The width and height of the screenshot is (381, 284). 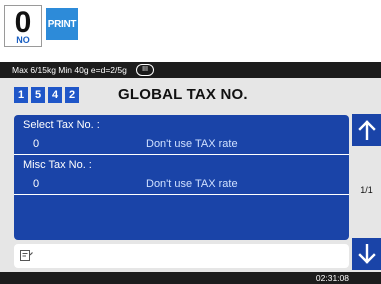 What do you see at coordinates (21, 95) in the screenshot?
I see `menu-code-digit: 1` at bounding box center [21, 95].